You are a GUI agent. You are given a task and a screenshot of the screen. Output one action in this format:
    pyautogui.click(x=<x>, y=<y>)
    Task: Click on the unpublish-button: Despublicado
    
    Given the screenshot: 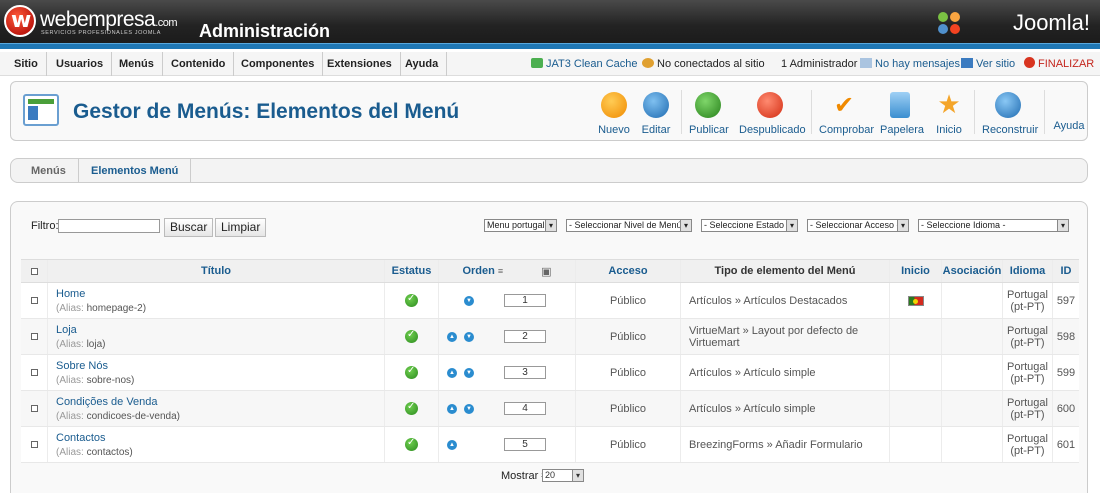 What is the action you would take?
    pyautogui.click(x=772, y=113)
    